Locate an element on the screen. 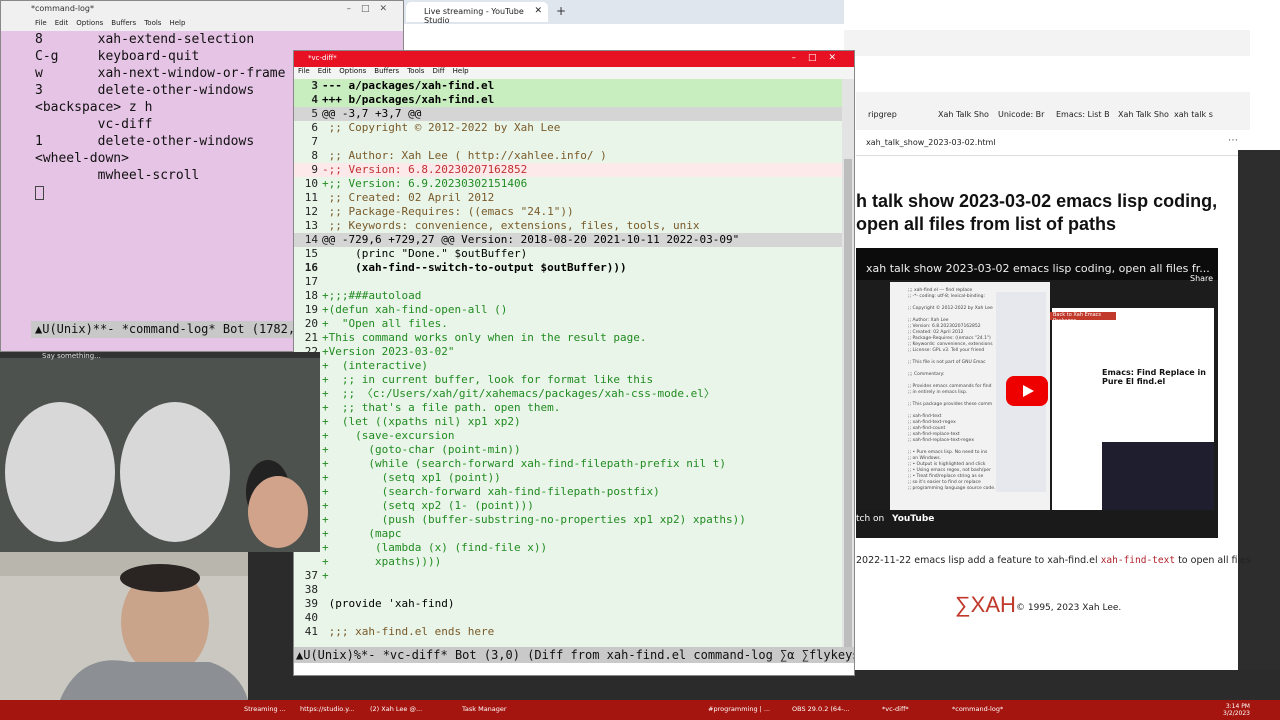  line-text: + (save-excursion is located at coordinates (388, 435).